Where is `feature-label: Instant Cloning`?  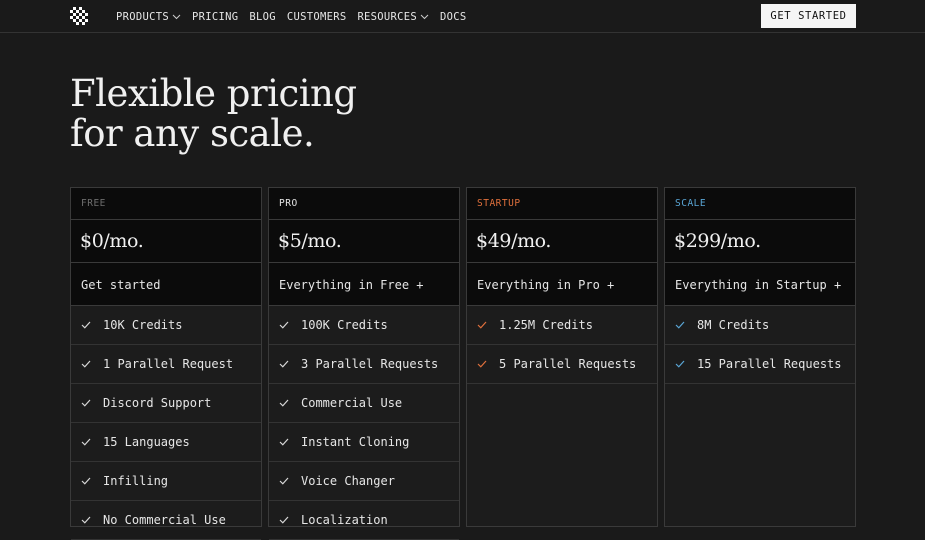 feature-label: Instant Cloning is located at coordinates (355, 442).